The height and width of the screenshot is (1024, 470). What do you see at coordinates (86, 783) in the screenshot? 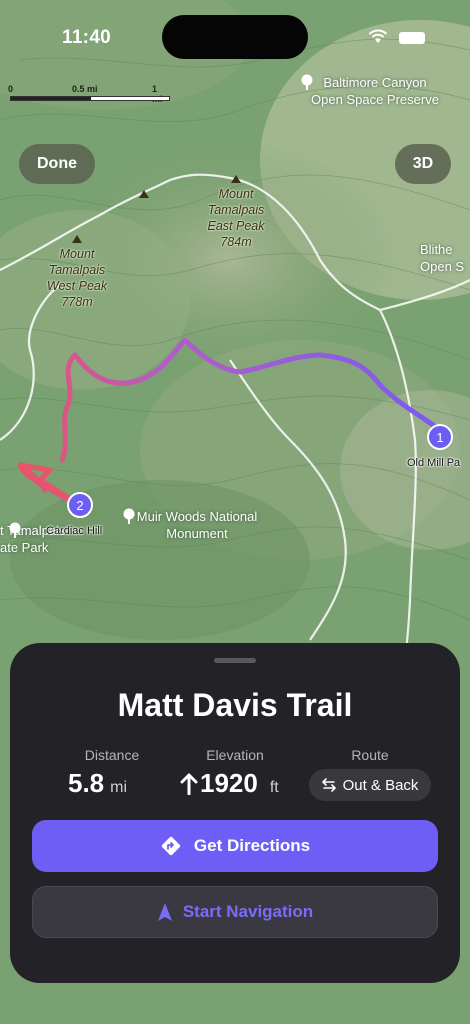
I see `distance-value: 5.8` at bounding box center [86, 783].